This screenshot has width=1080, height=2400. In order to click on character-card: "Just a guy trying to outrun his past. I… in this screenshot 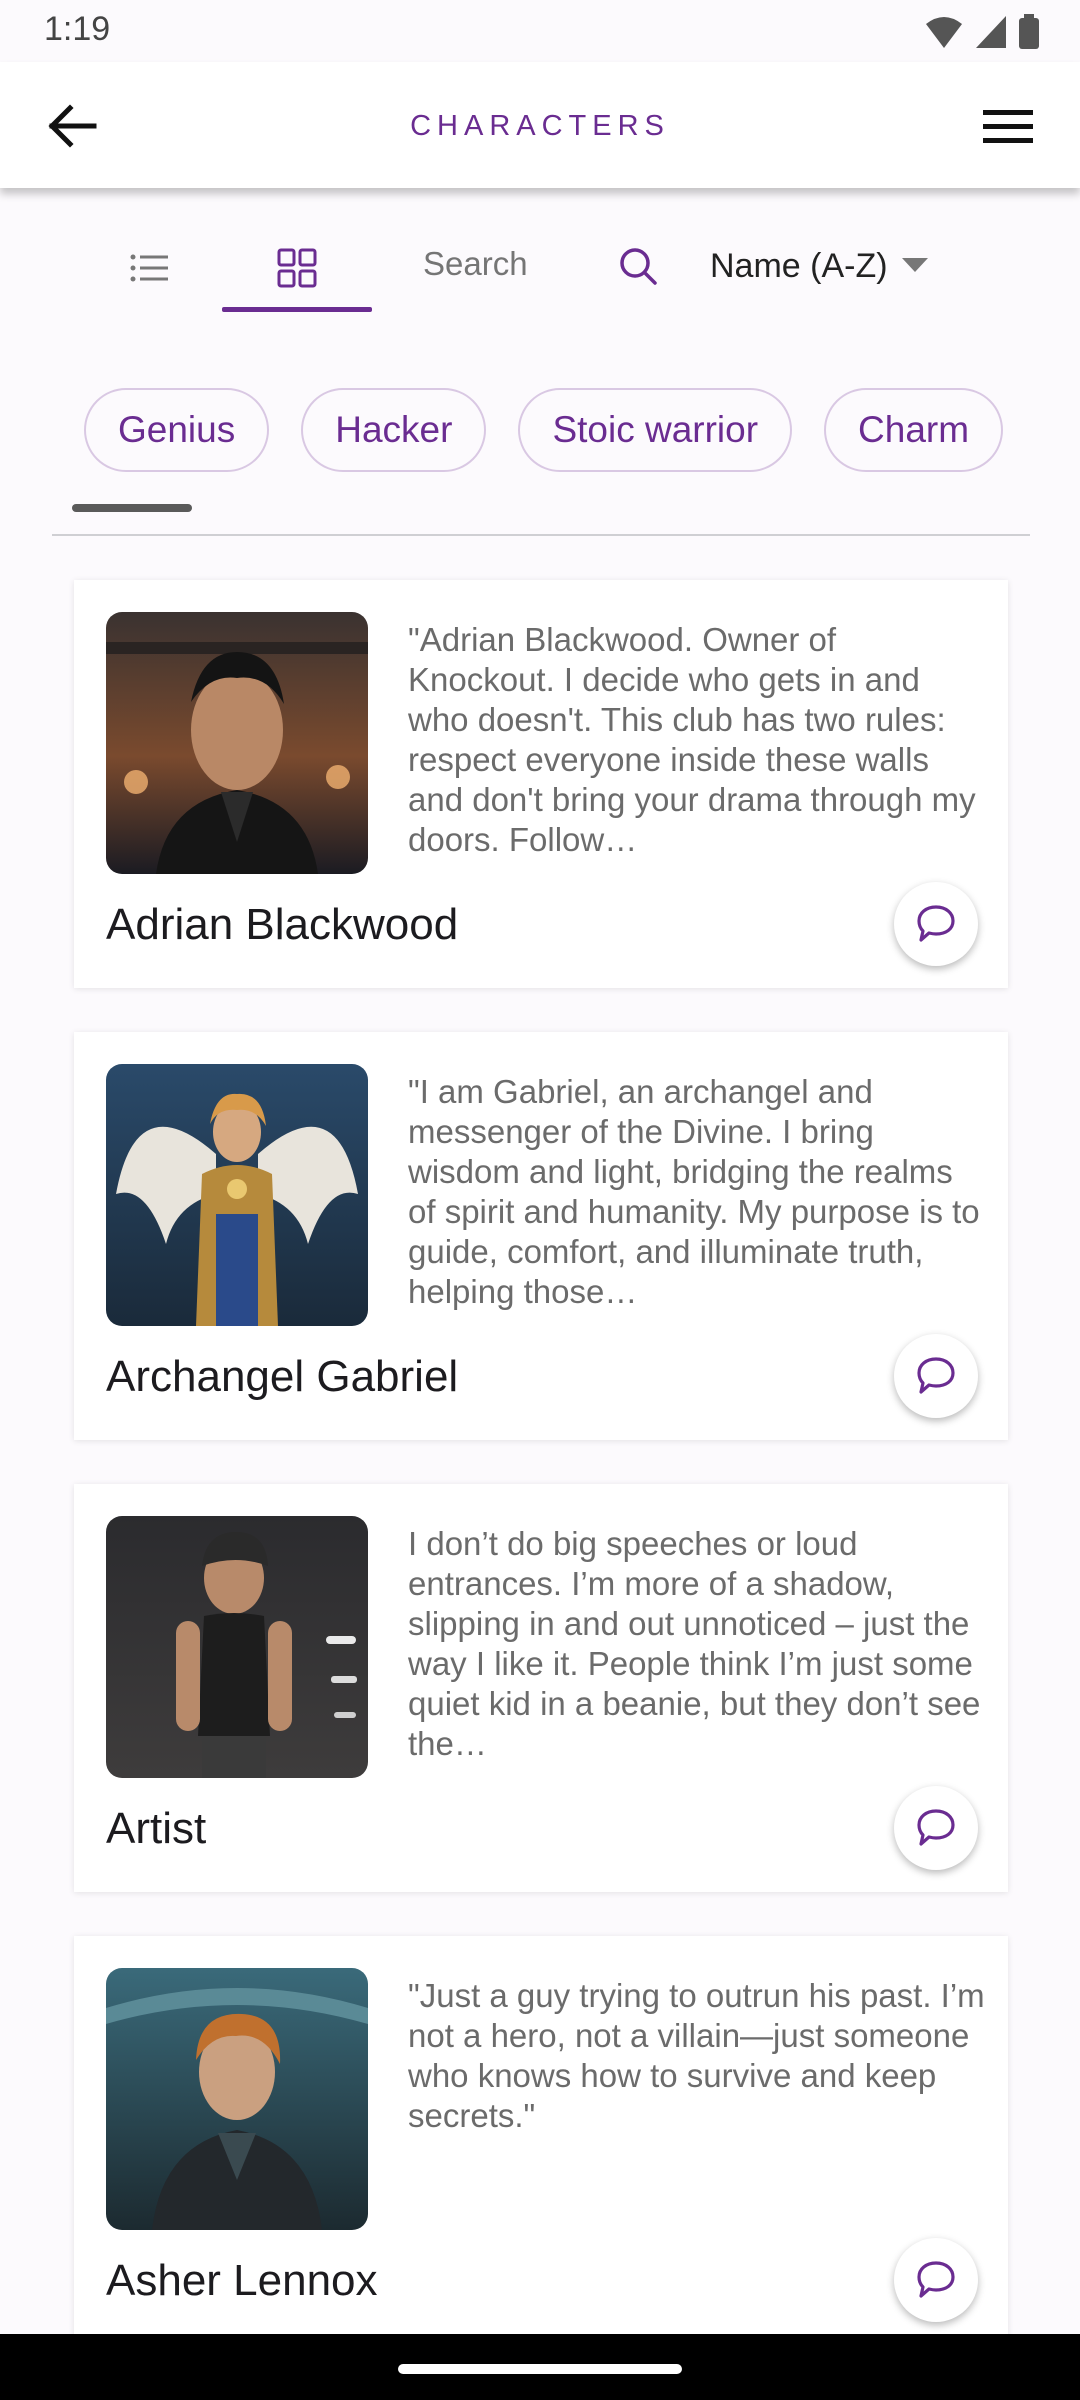, I will do `click(541, 2135)`.